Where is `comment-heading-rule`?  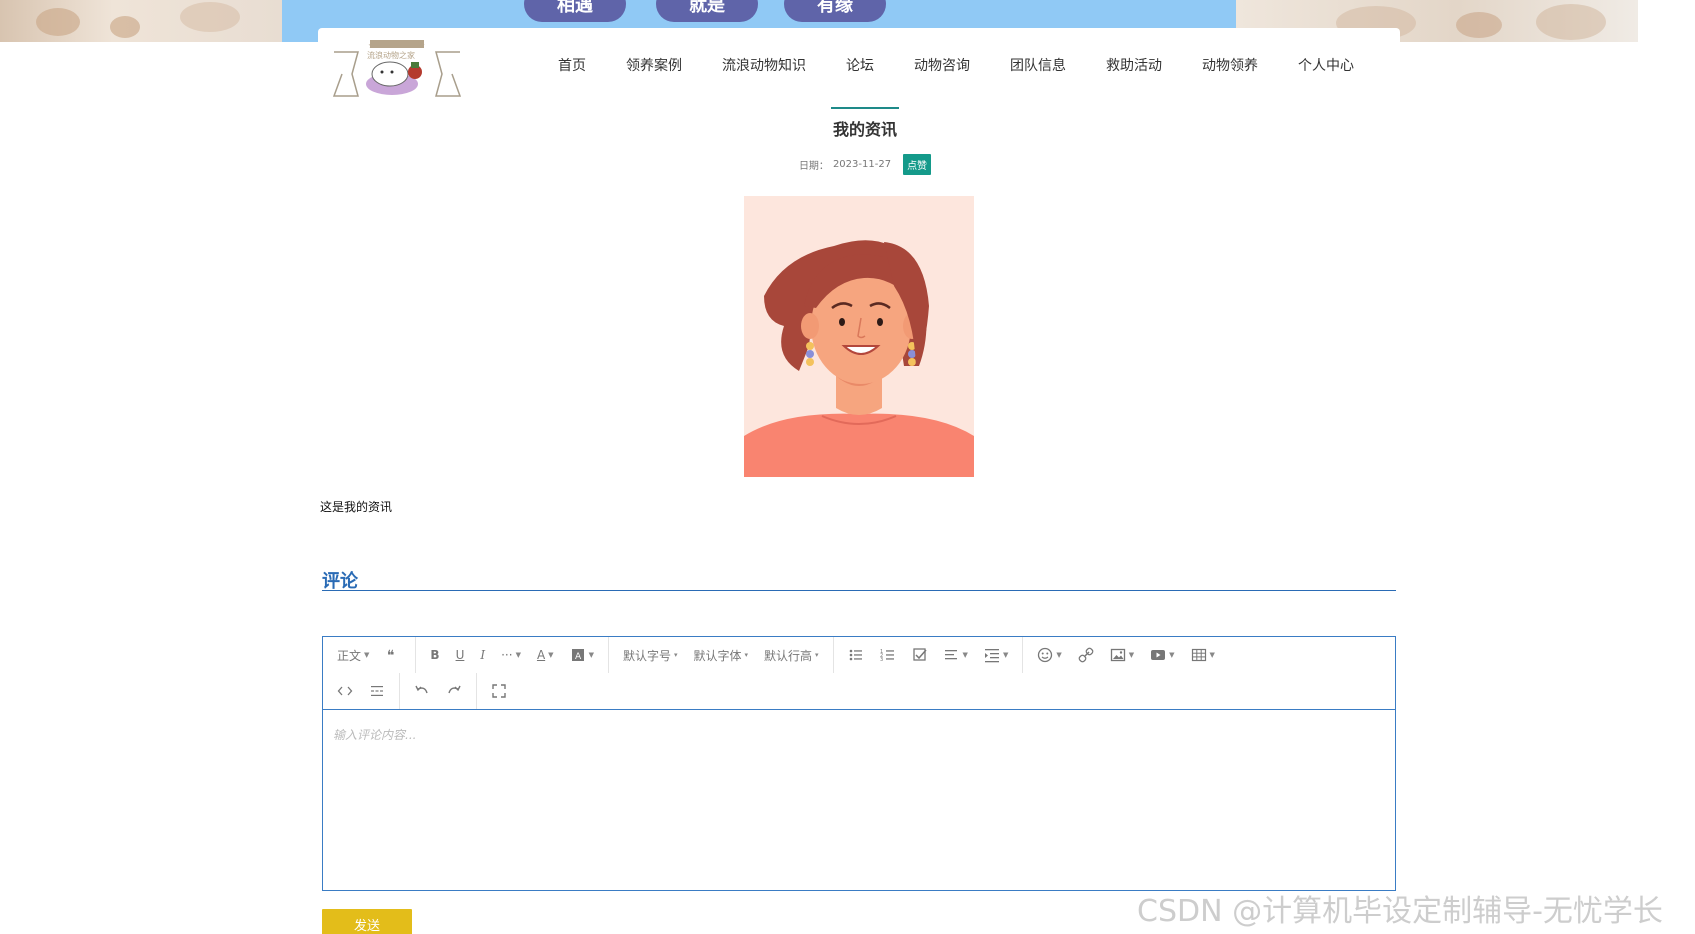
comment-heading-rule is located at coordinates (859, 590).